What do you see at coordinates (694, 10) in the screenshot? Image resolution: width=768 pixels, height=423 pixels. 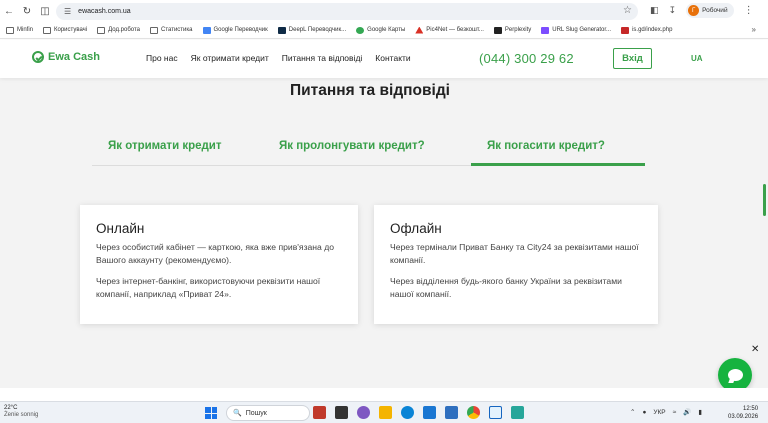 I see `avatar: Г` at bounding box center [694, 10].